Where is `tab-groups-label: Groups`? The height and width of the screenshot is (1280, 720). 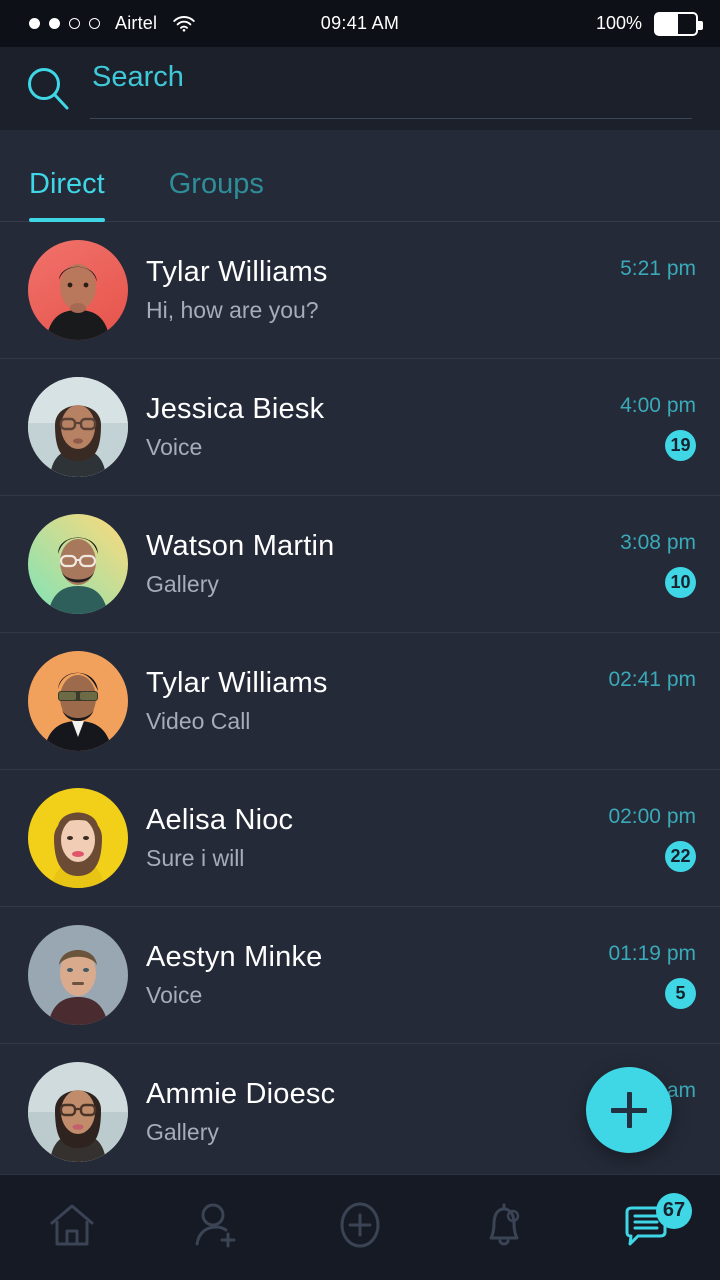 tab-groups-label: Groups is located at coordinates (216, 184).